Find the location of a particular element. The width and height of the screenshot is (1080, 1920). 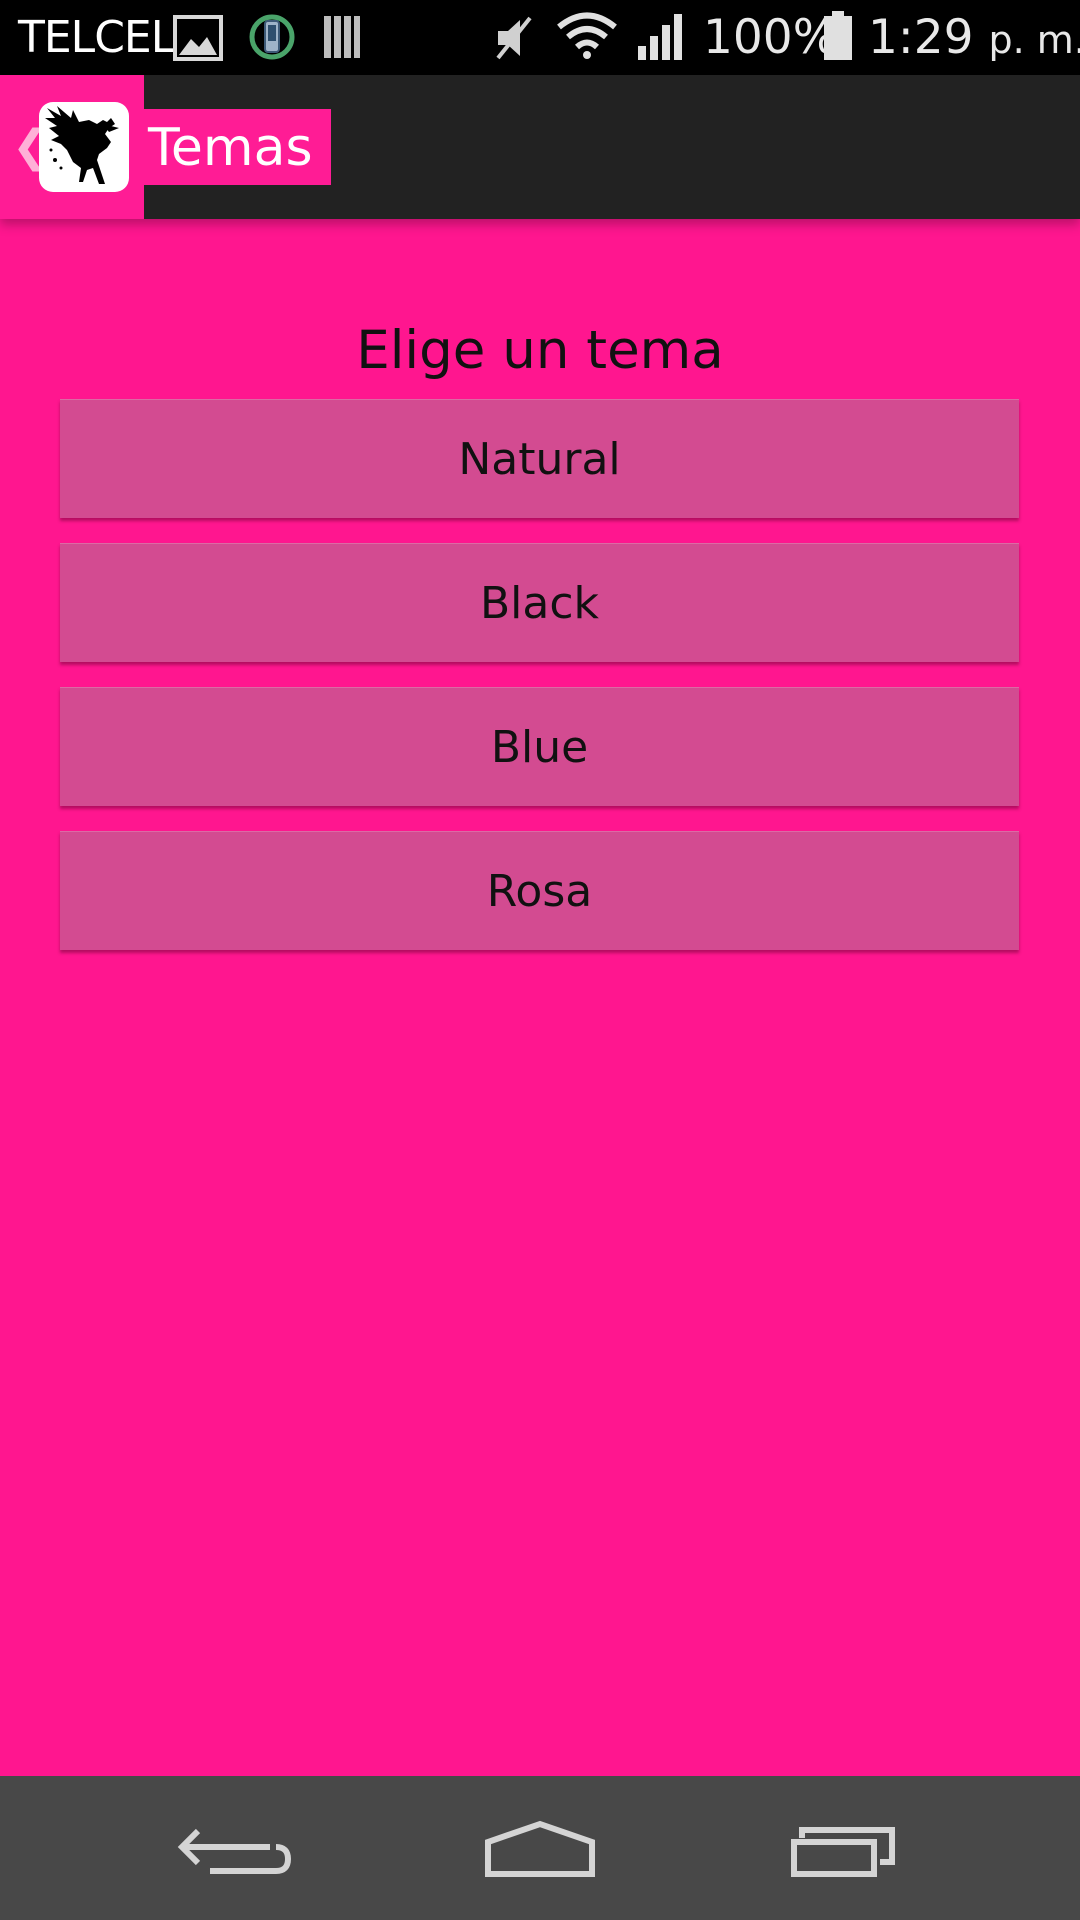

clock-time: 1:29 is located at coordinates (921, 37).